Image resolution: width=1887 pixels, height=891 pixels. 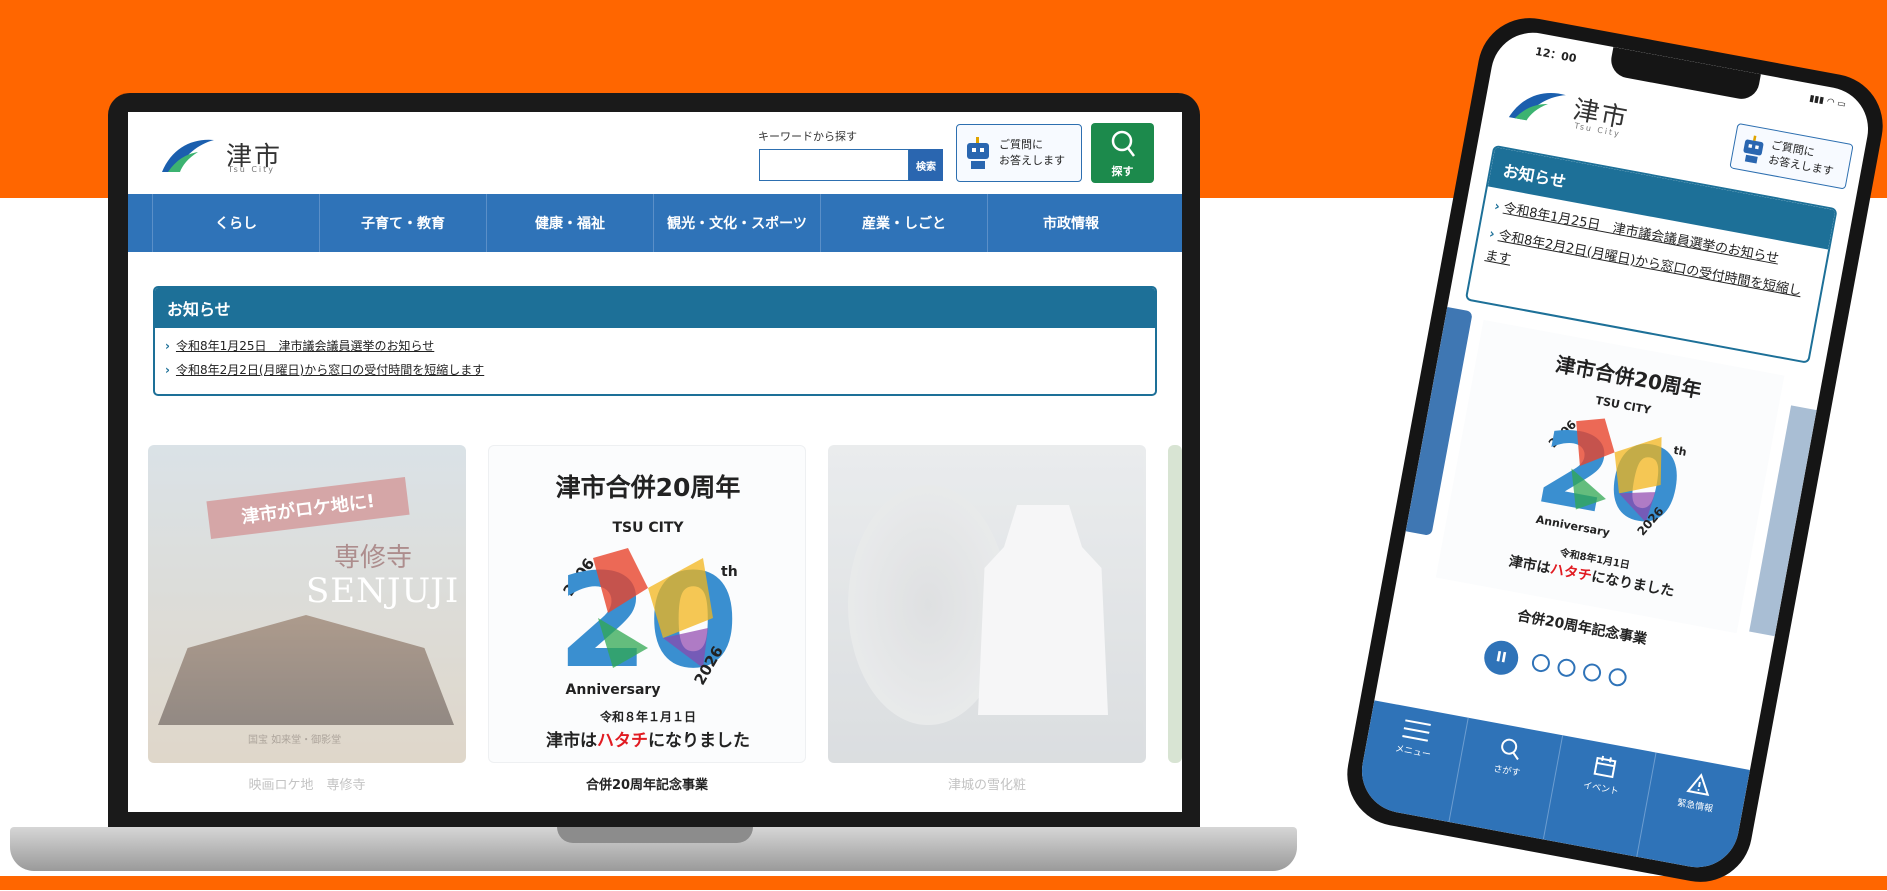 I want to click on nav-item-living: くらし, so click(x=235, y=223).